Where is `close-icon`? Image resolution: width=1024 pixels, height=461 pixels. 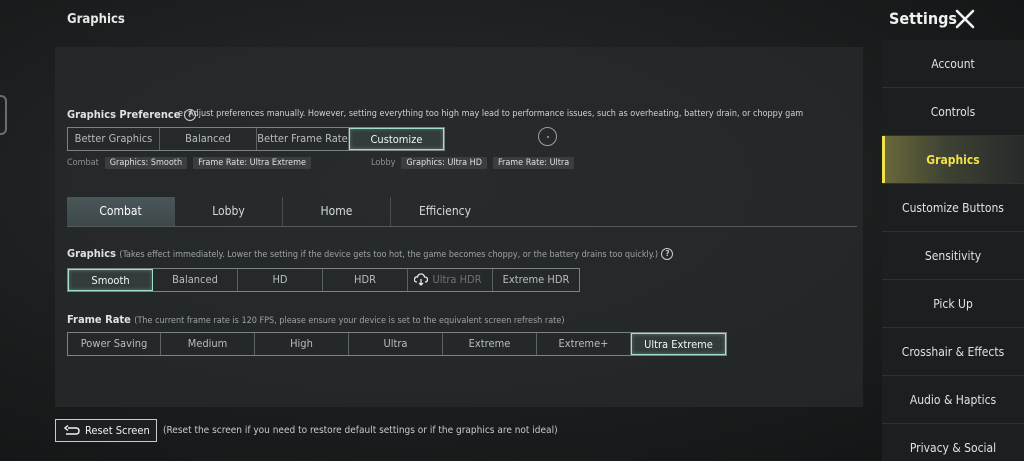 close-icon is located at coordinates (965, 19).